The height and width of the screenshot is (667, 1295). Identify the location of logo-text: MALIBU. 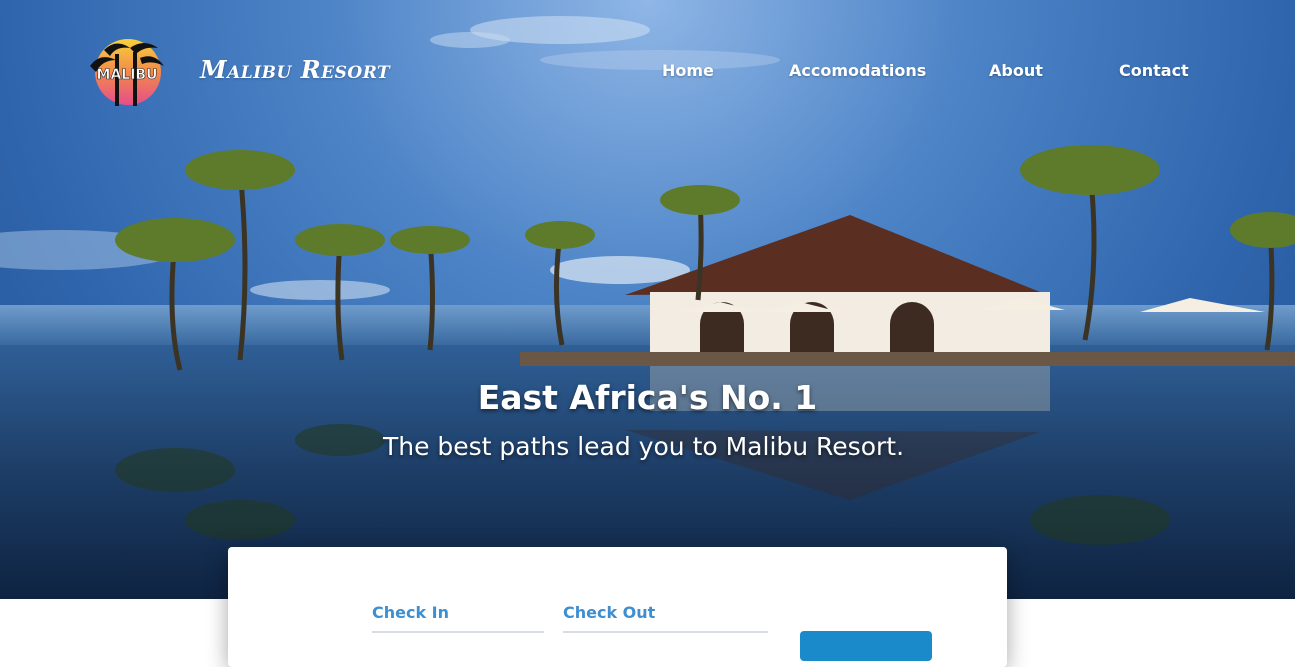
(127, 75).